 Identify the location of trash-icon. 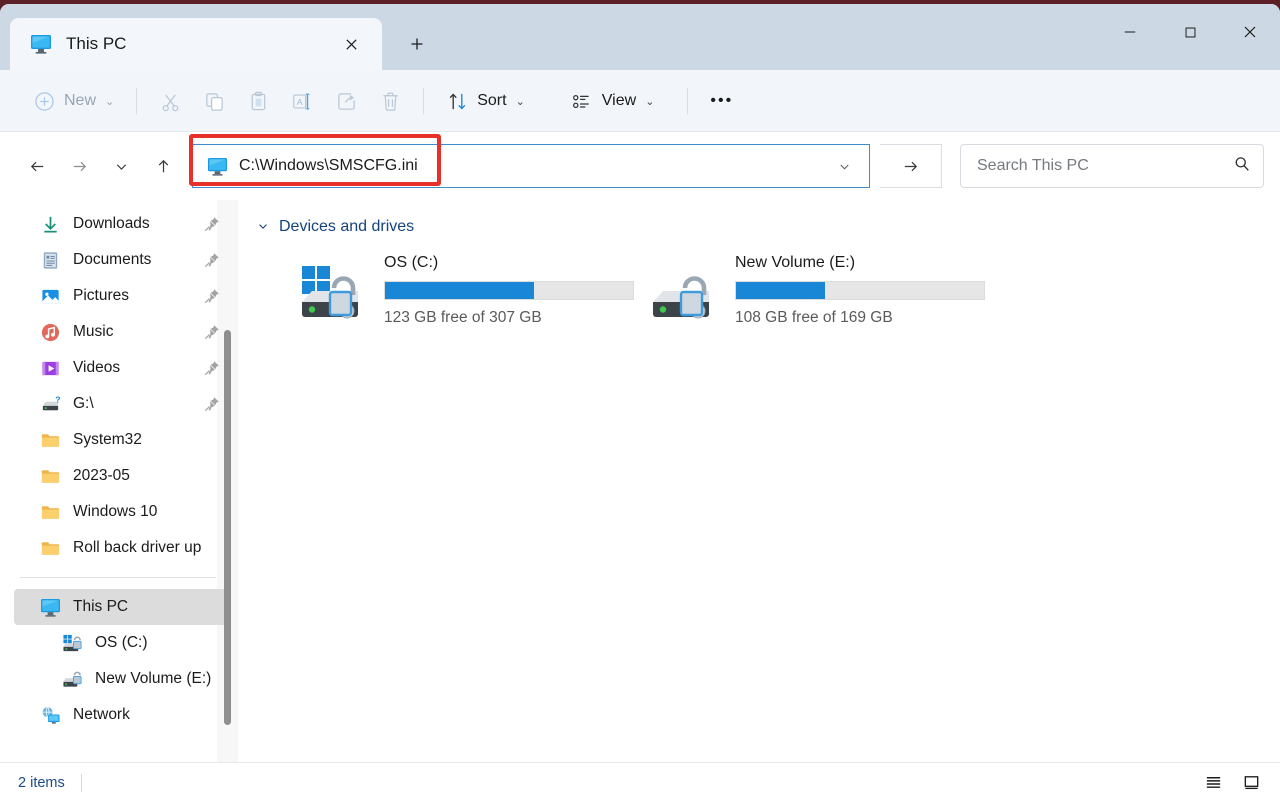
(390, 101).